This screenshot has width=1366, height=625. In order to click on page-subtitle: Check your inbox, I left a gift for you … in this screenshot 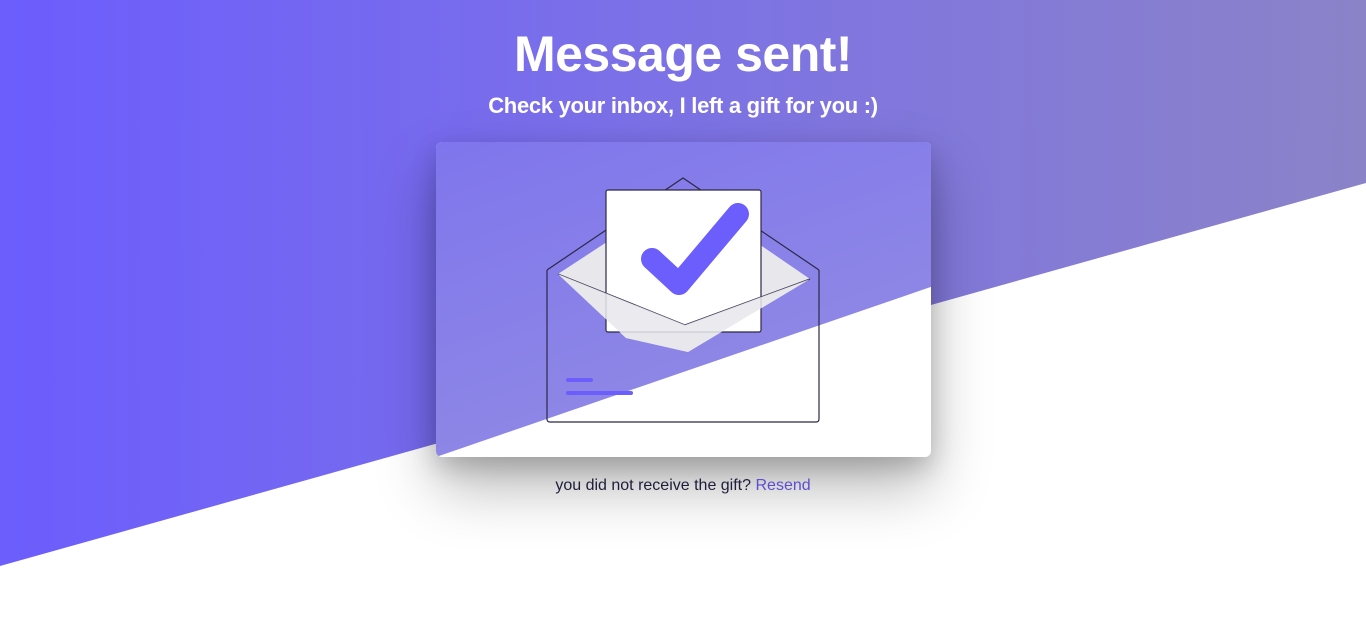, I will do `click(683, 105)`.